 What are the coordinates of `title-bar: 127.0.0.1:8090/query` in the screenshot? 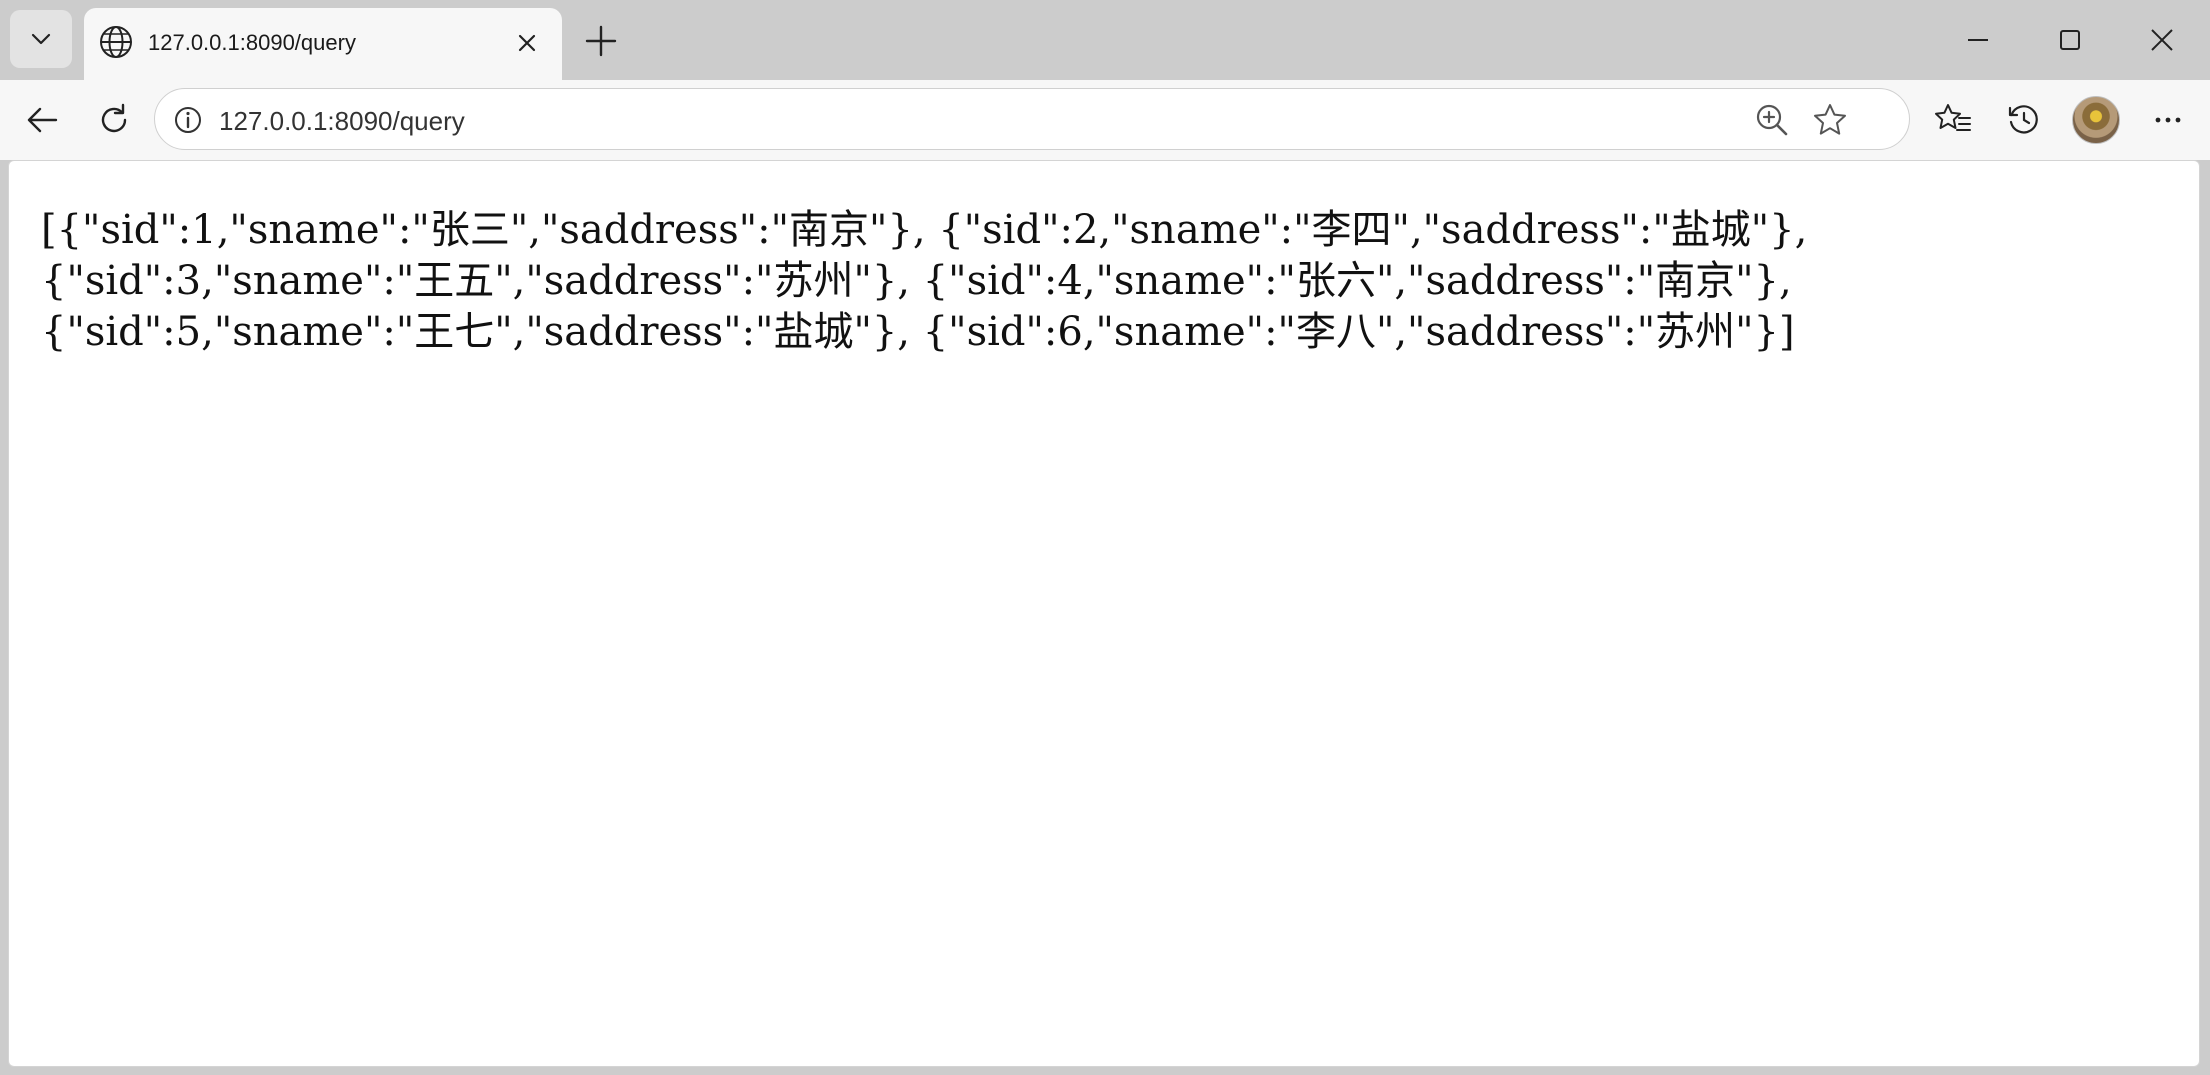 It's located at (1105, 40).